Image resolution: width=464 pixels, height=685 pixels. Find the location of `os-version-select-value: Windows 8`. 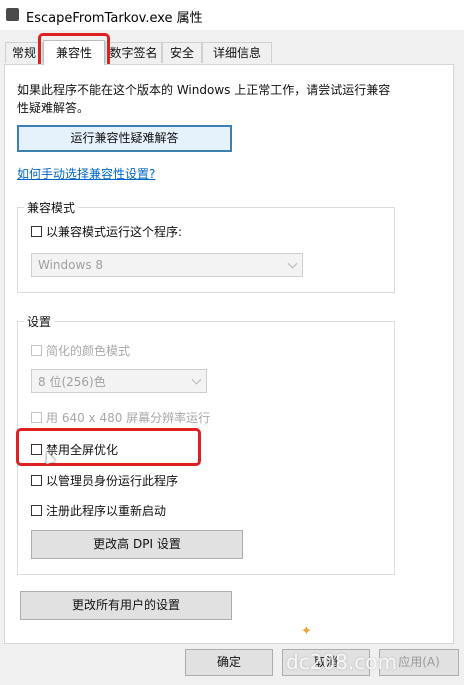

os-version-select-value: Windows 8 is located at coordinates (71, 265).